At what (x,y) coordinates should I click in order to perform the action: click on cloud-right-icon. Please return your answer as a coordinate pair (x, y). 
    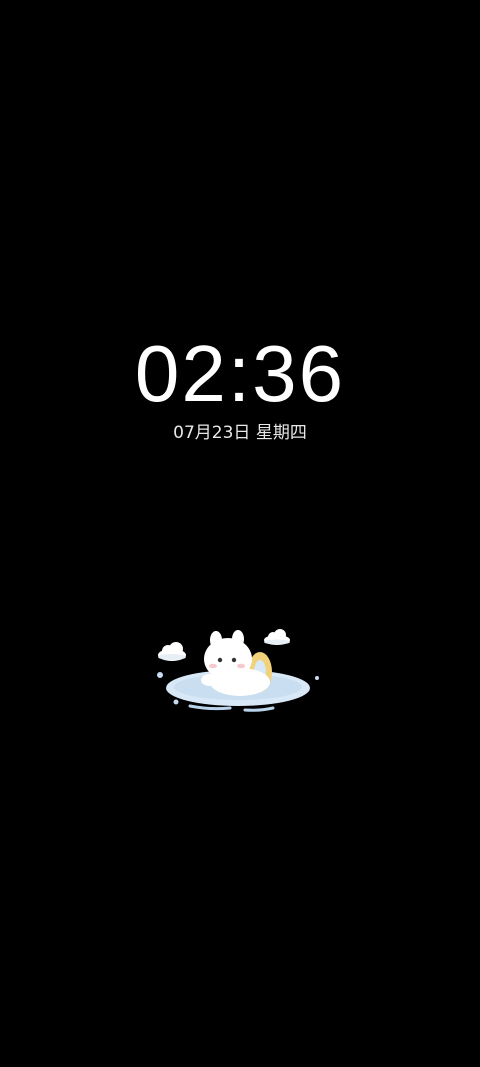
    Looking at the image, I should click on (277, 637).